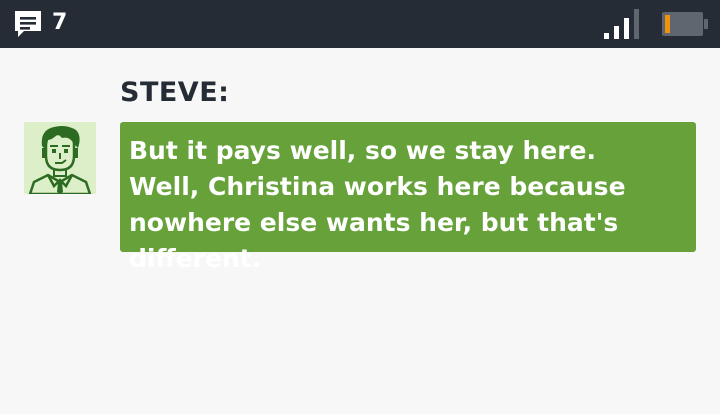 This screenshot has width=720, height=414. What do you see at coordinates (360, 24) in the screenshot?
I see `status-bar: 7` at bounding box center [360, 24].